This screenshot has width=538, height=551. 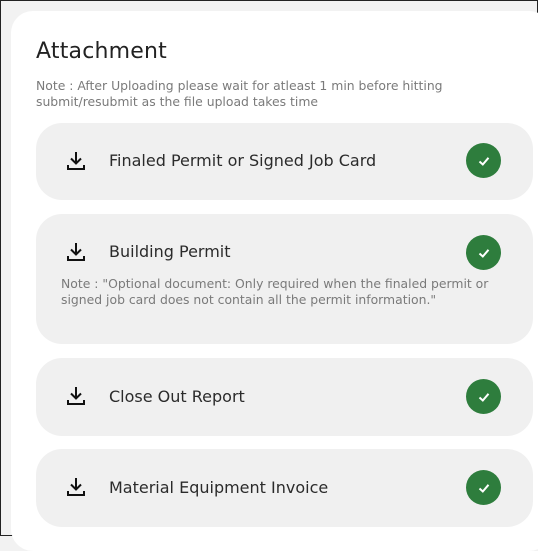 I want to click on attachment-label: Building Permit, so click(x=170, y=251).